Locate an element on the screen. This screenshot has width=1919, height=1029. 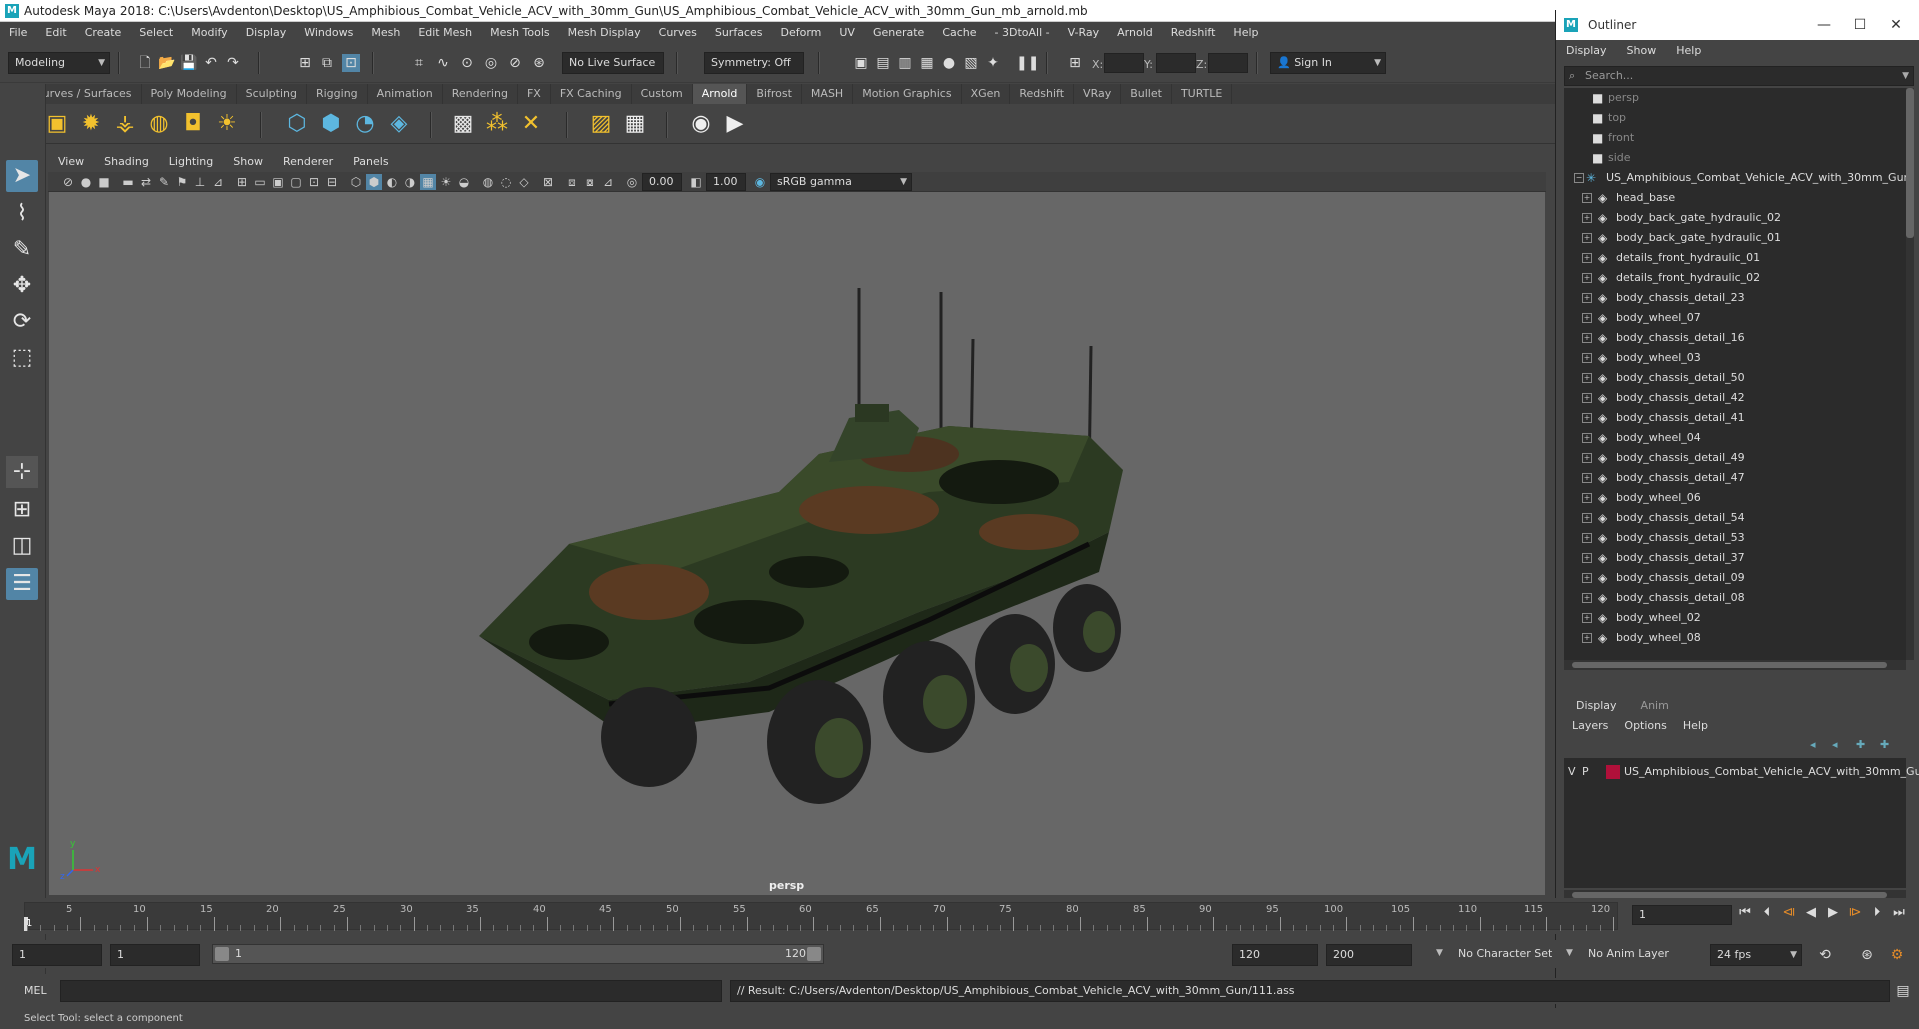
outliner-item: + ◈ body_chassis_detail_53 is located at coordinates (1735, 538).